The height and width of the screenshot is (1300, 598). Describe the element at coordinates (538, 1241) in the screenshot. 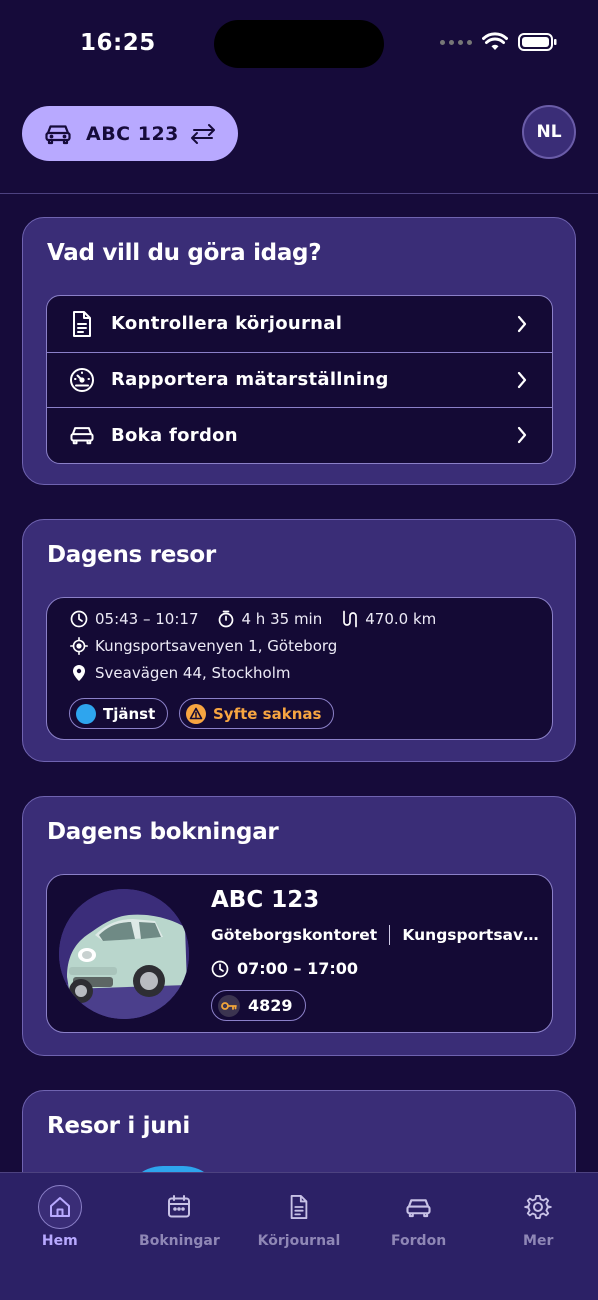

I see `tab-label: Mer` at that location.